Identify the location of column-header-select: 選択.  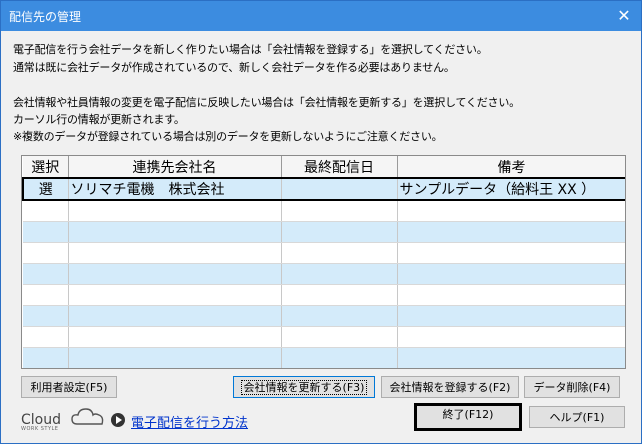
(46, 167).